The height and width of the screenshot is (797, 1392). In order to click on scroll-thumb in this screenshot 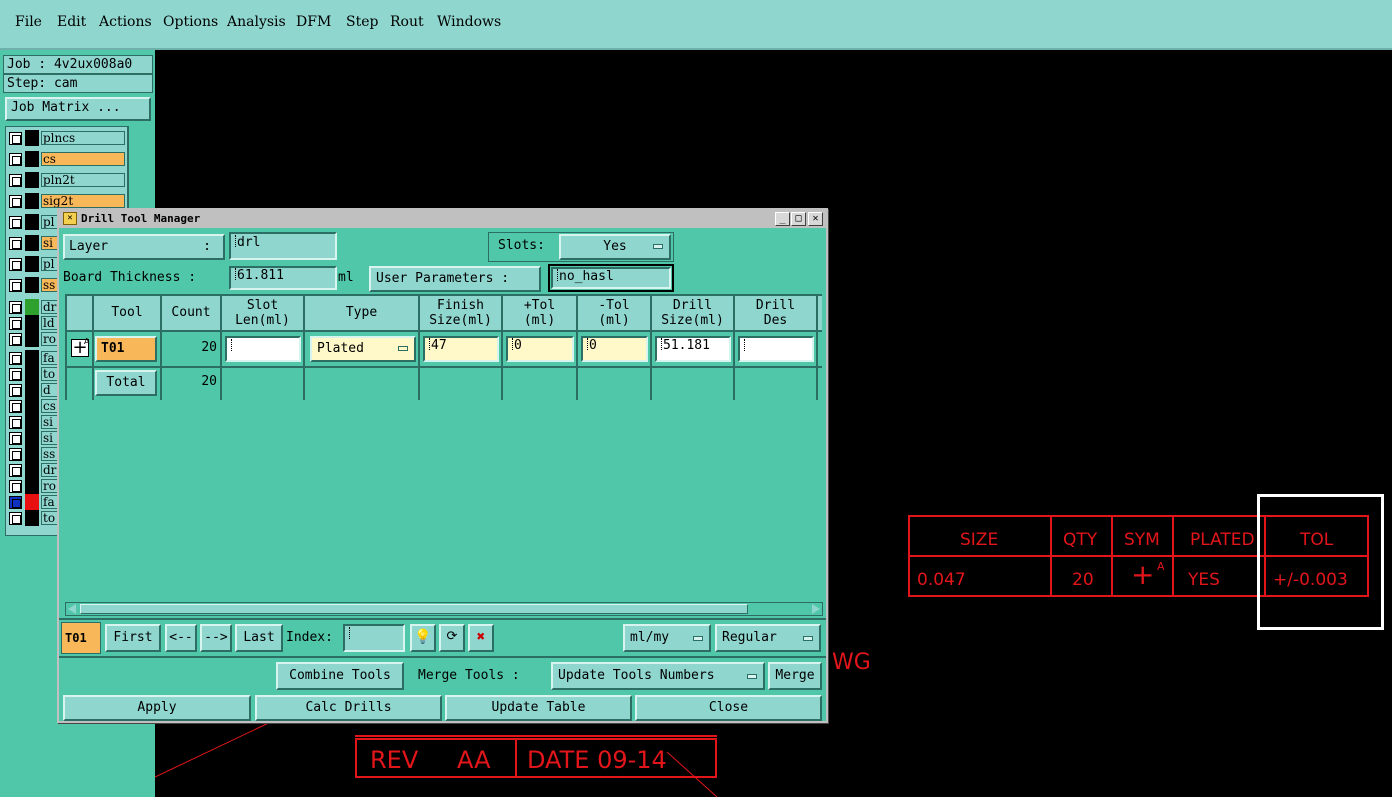, I will do `click(414, 609)`.